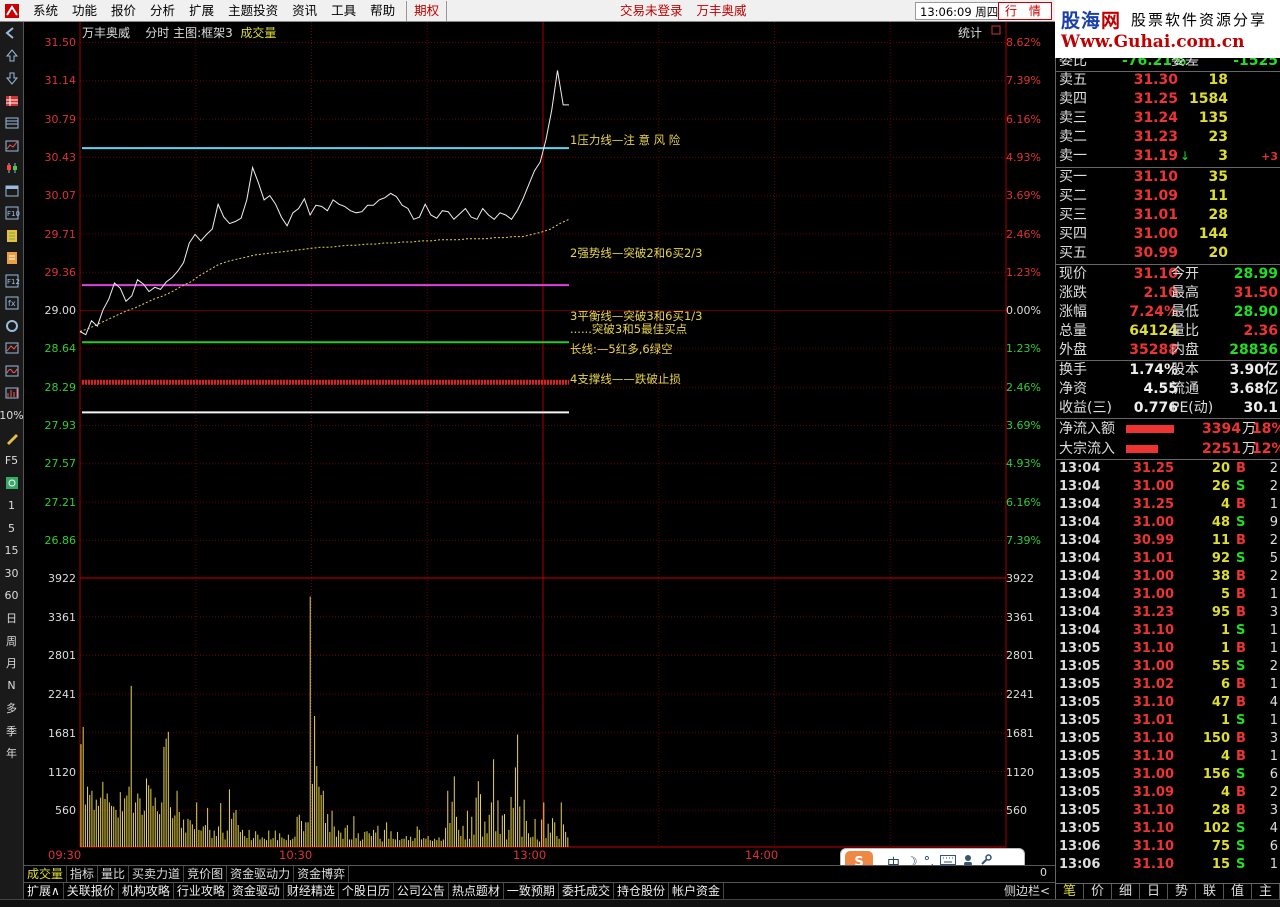 The width and height of the screenshot is (1280, 907). I want to click on menu-system: 系统, so click(45, 11).